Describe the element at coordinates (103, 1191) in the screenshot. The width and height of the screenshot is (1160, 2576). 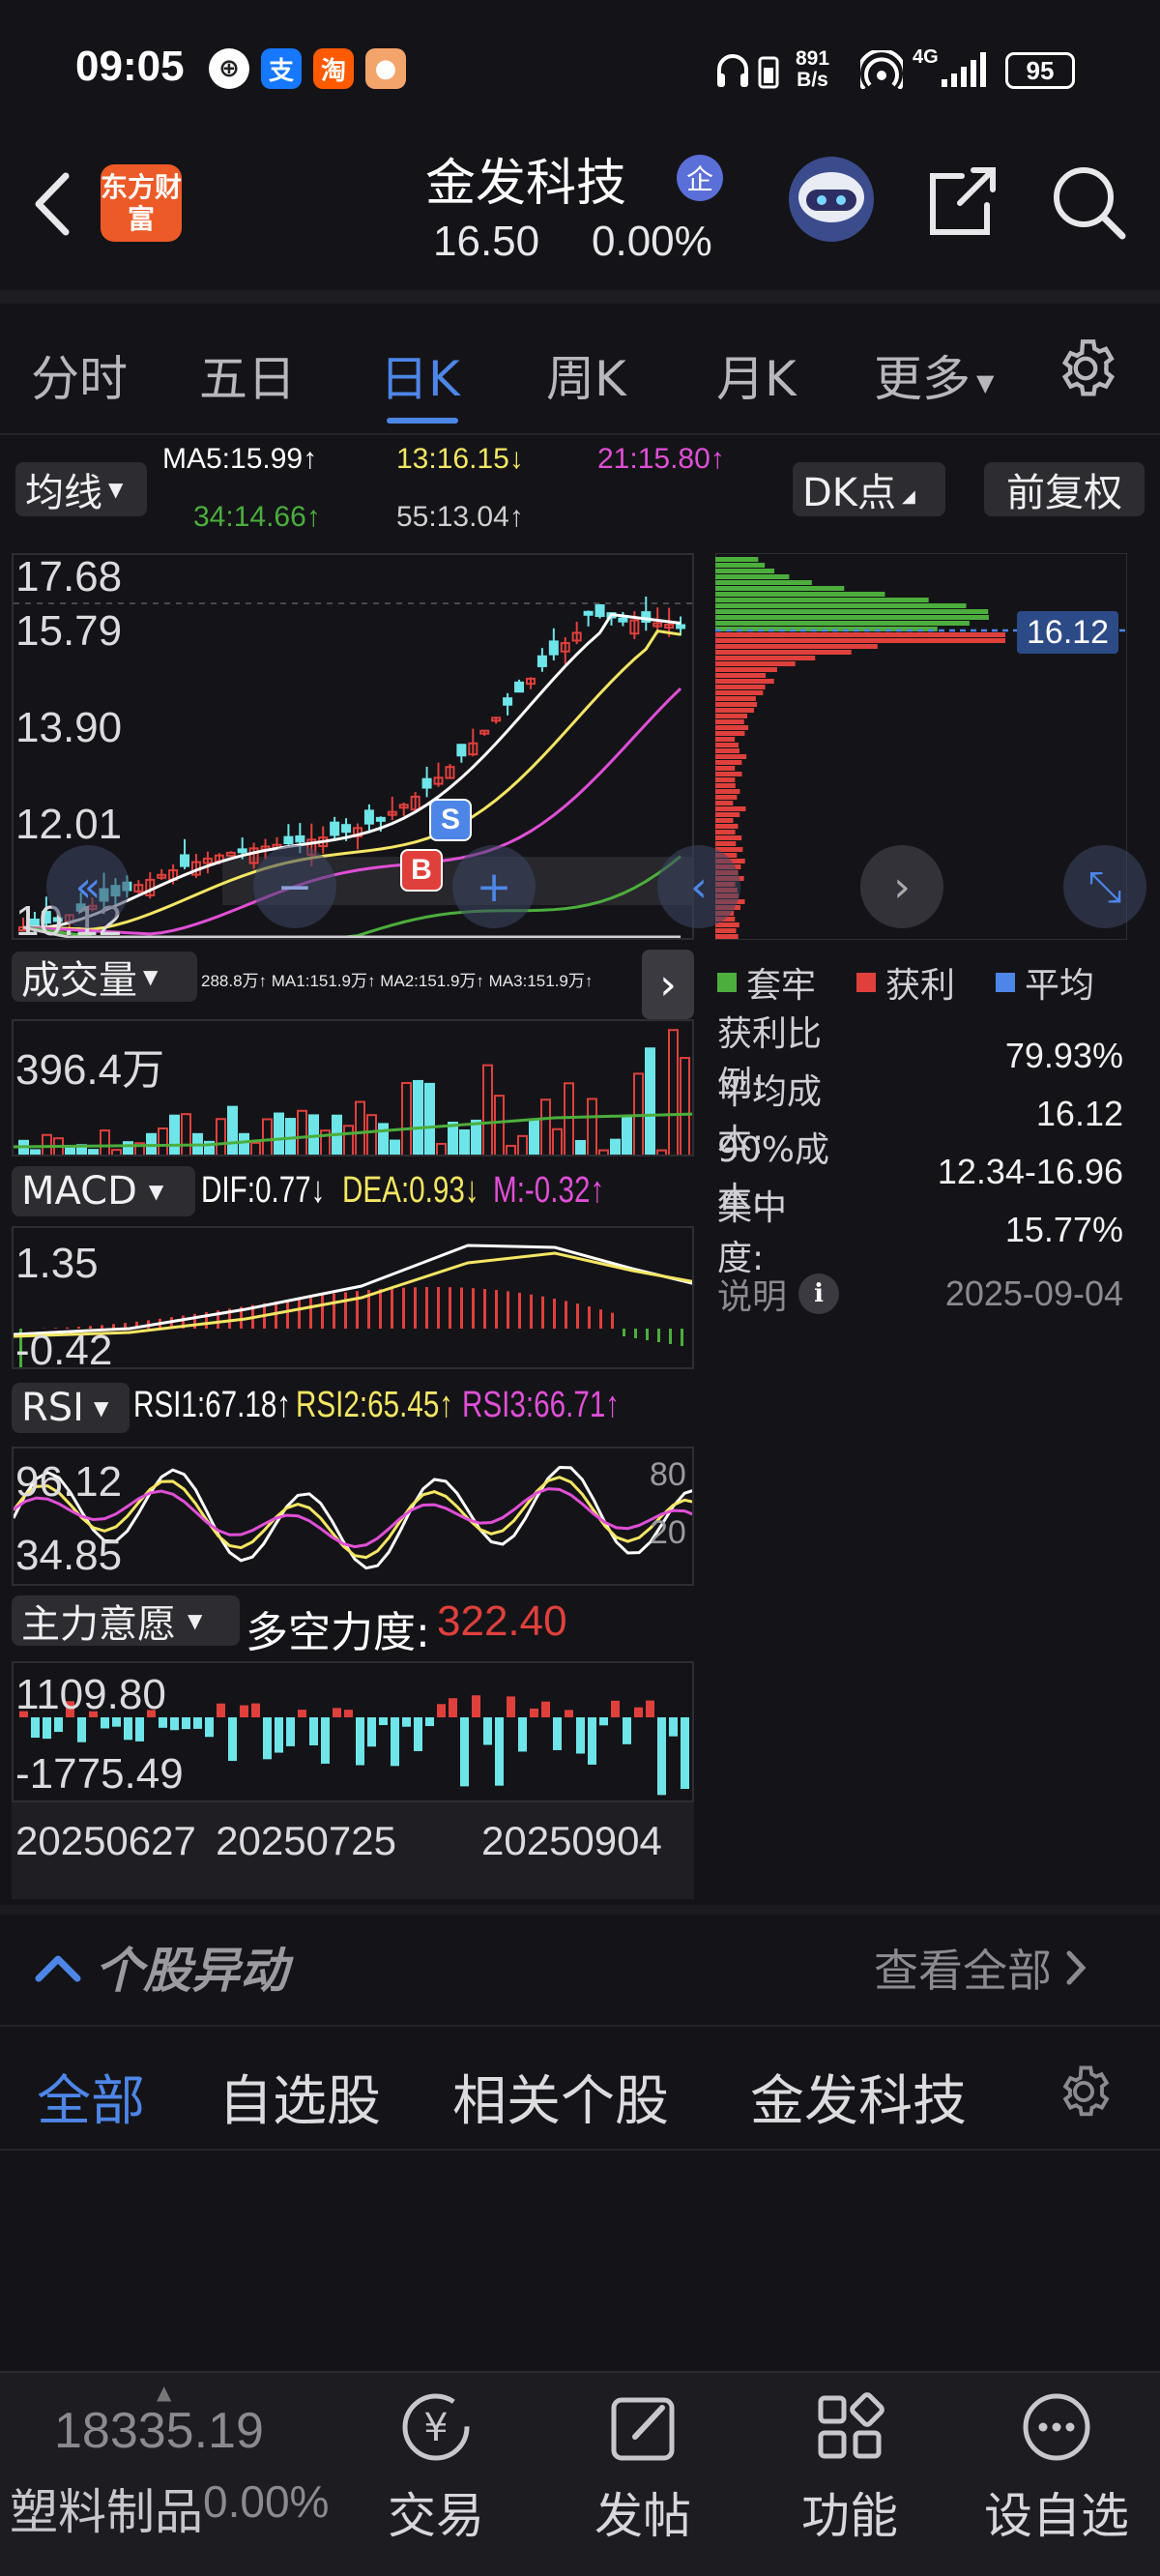
I see `macd-selector: MACD ▼` at that location.